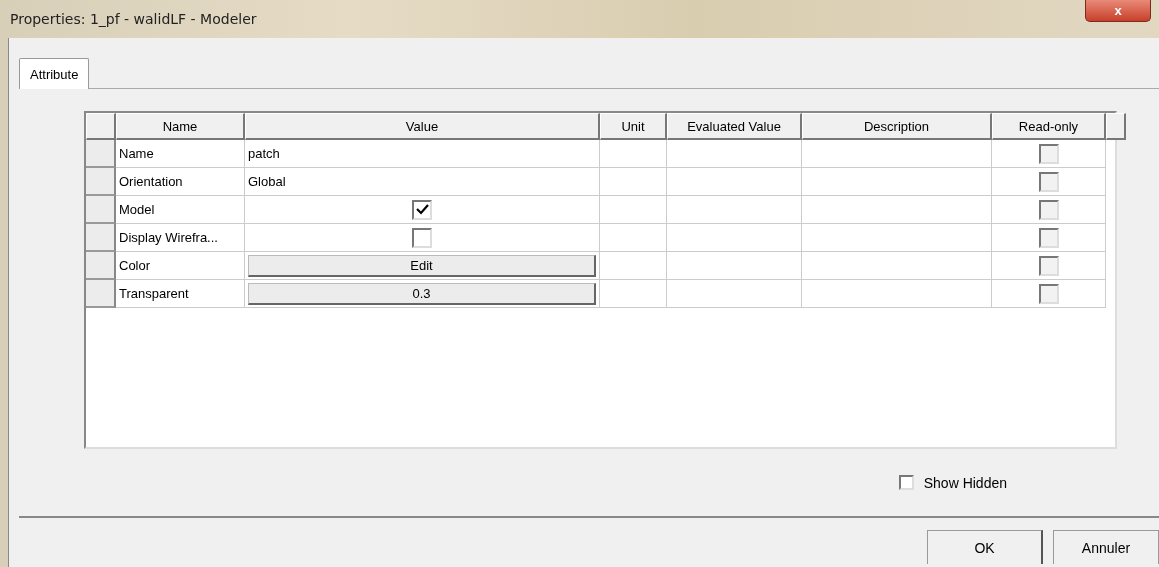 The width and height of the screenshot is (1159, 567). I want to click on checkbox-label: Show Hidden, so click(965, 482).